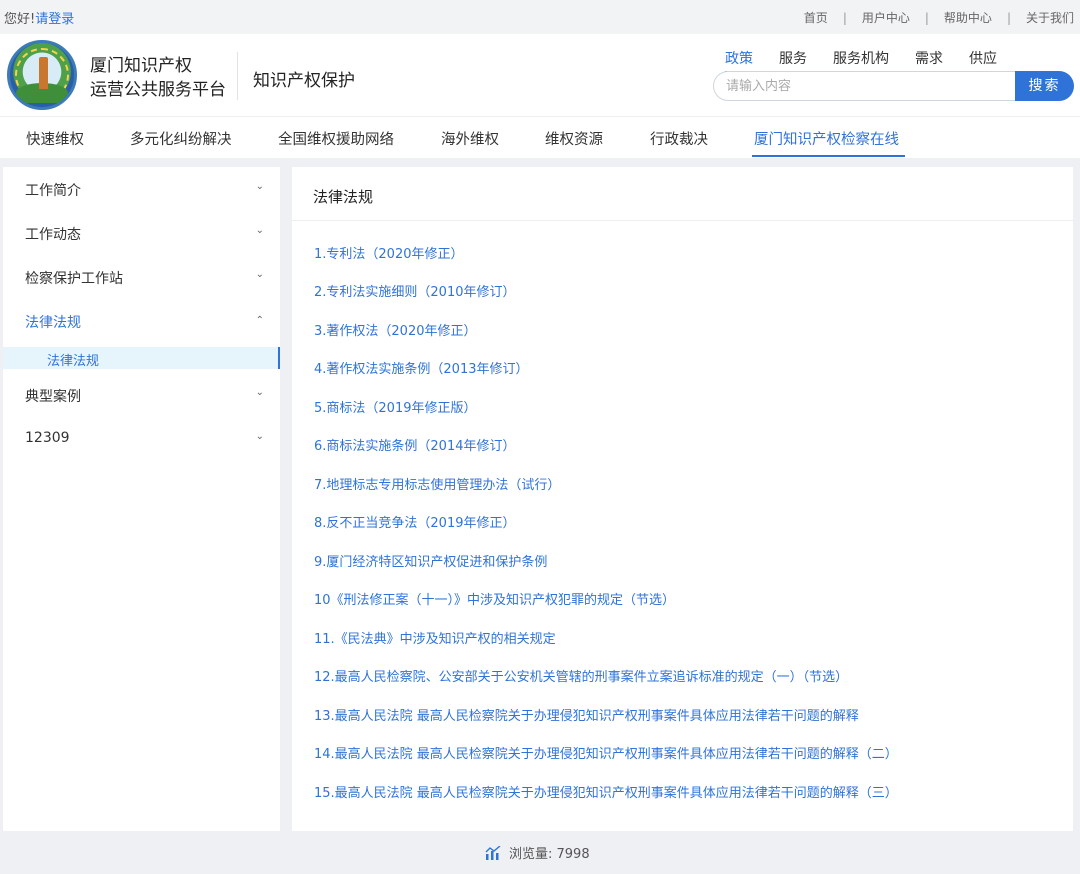 The width and height of the screenshot is (1080, 874). I want to click on nav-rights-resources: 维权资源, so click(574, 138).